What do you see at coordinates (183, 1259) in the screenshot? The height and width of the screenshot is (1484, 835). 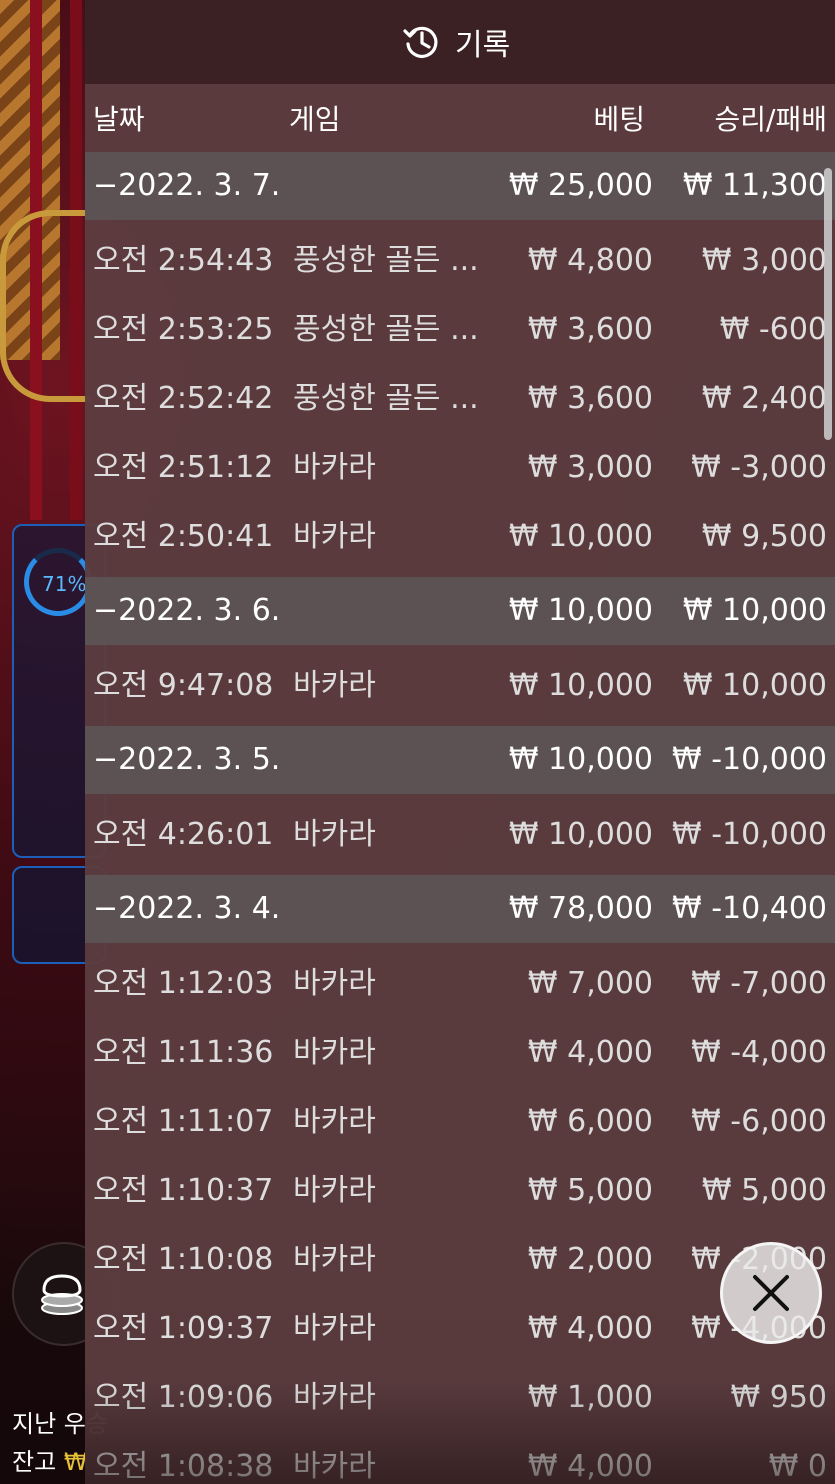 I see `row-time: 오전 1:10:08` at bounding box center [183, 1259].